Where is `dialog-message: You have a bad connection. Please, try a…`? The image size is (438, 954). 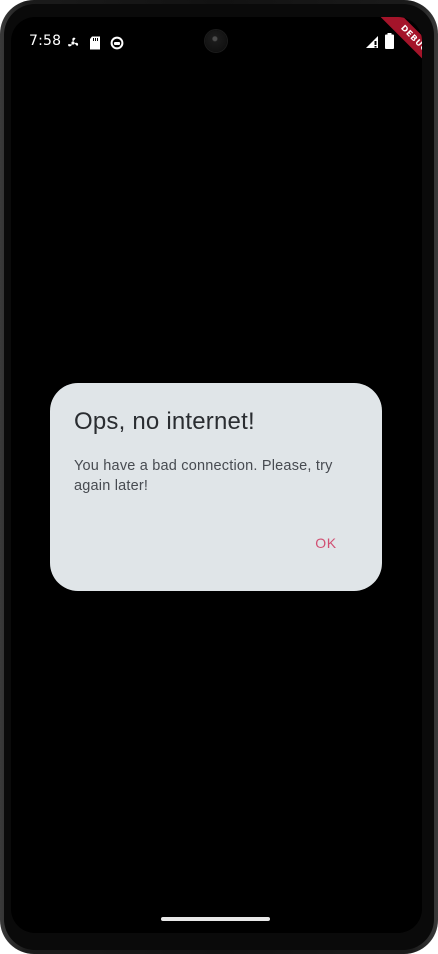
dialog-message: You have a bad connection. Please, try a… is located at coordinates (203, 476).